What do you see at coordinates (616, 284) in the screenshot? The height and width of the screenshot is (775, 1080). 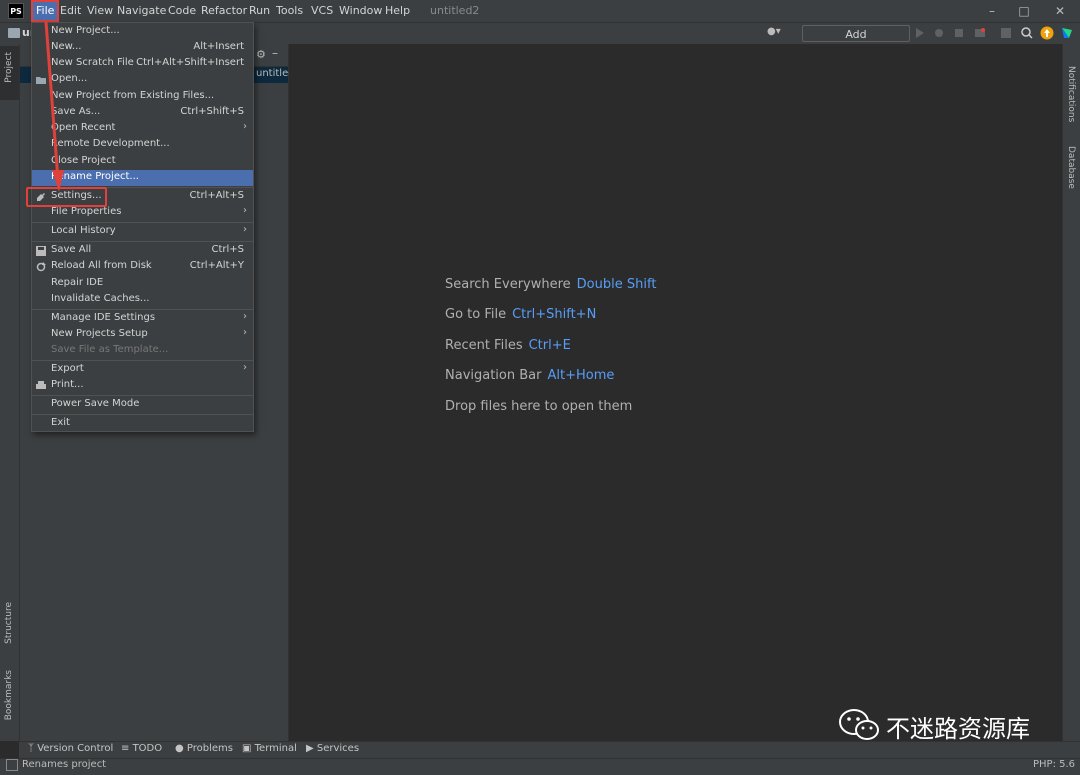 I see `hint-shortcut: Double Shift` at bounding box center [616, 284].